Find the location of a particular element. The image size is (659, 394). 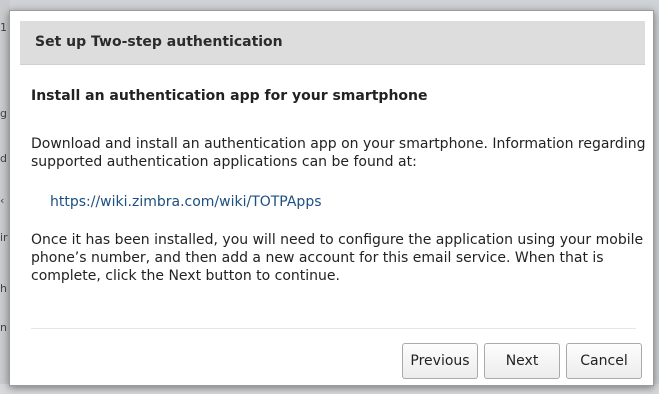

background-fragment: d is located at coordinates (3, 158).